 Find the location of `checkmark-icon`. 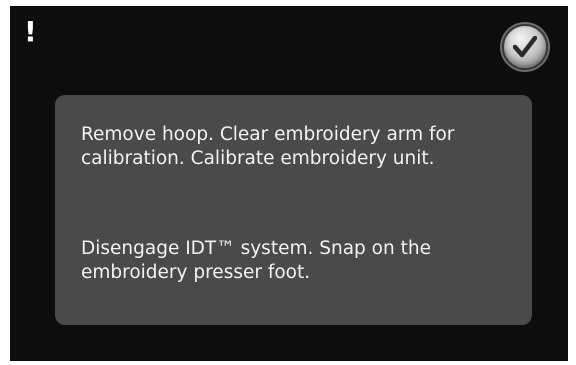

checkmark-icon is located at coordinates (525, 47).